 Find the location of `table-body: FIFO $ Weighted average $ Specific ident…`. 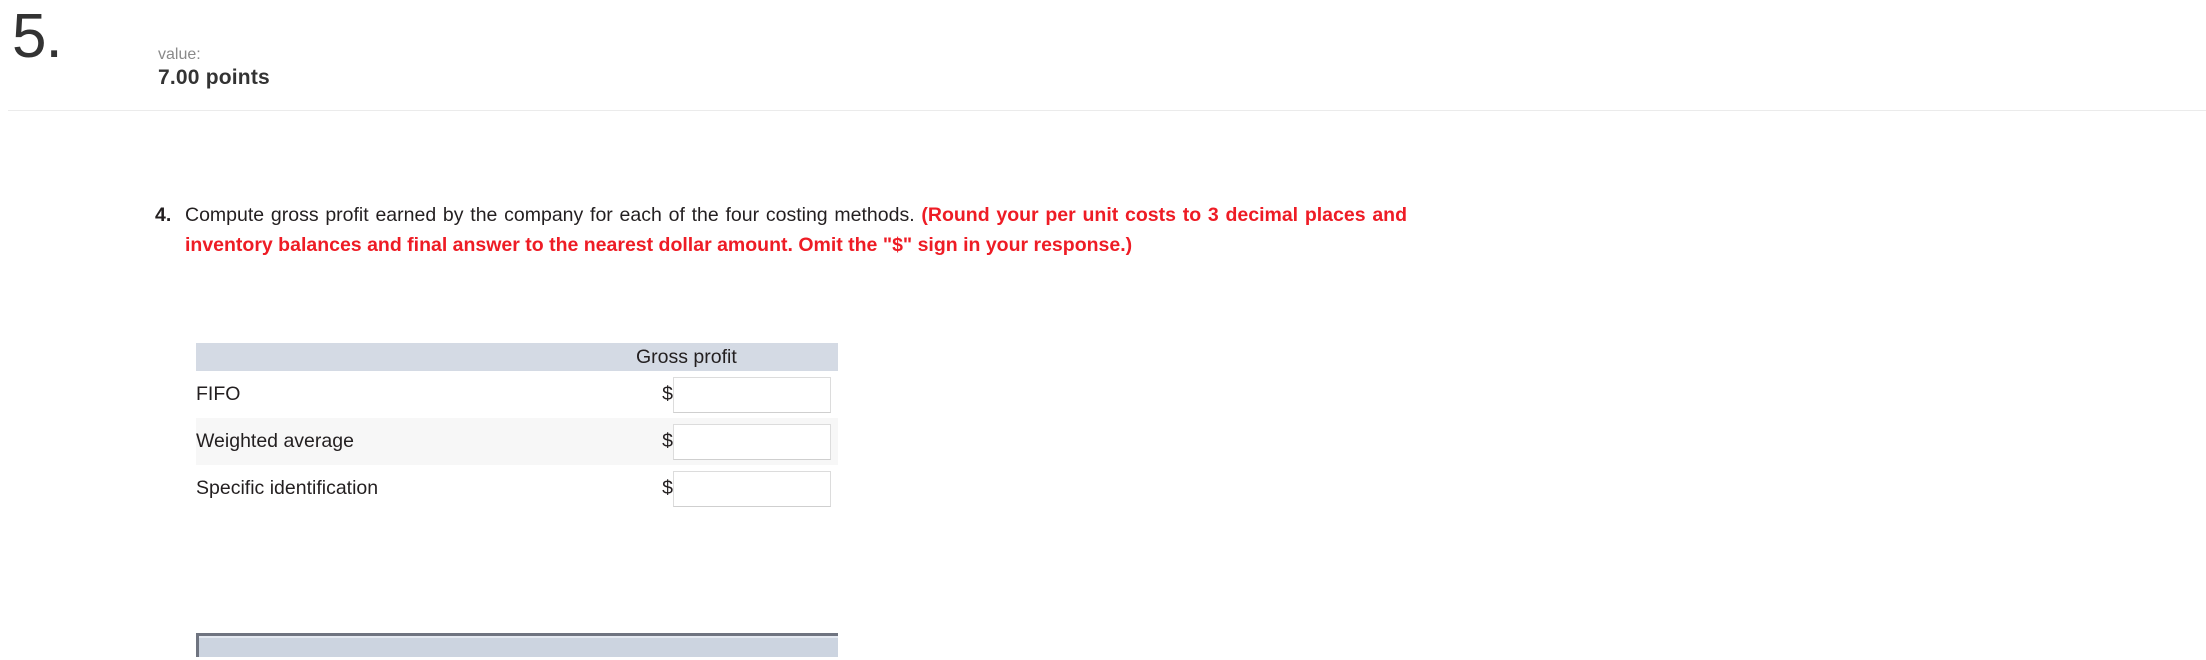

table-body: FIFO $ Weighted average $ Specific ident… is located at coordinates (517, 441).